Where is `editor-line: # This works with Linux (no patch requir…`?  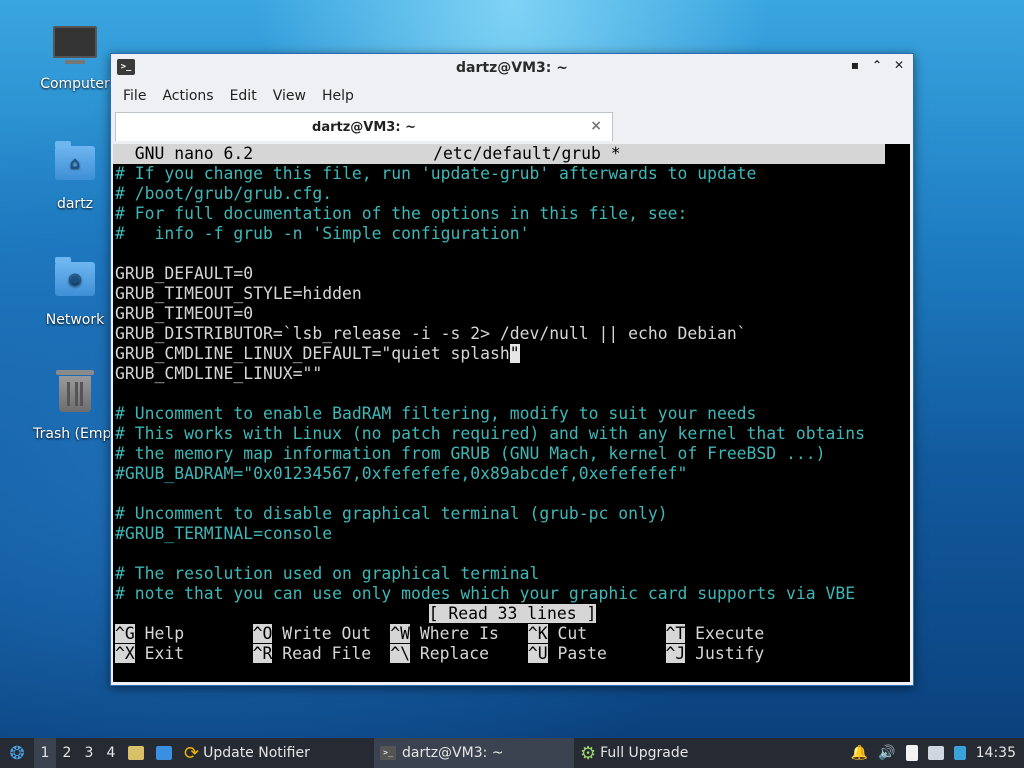 editor-line: # This works with Linux (no patch requir… is located at coordinates (490, 433).